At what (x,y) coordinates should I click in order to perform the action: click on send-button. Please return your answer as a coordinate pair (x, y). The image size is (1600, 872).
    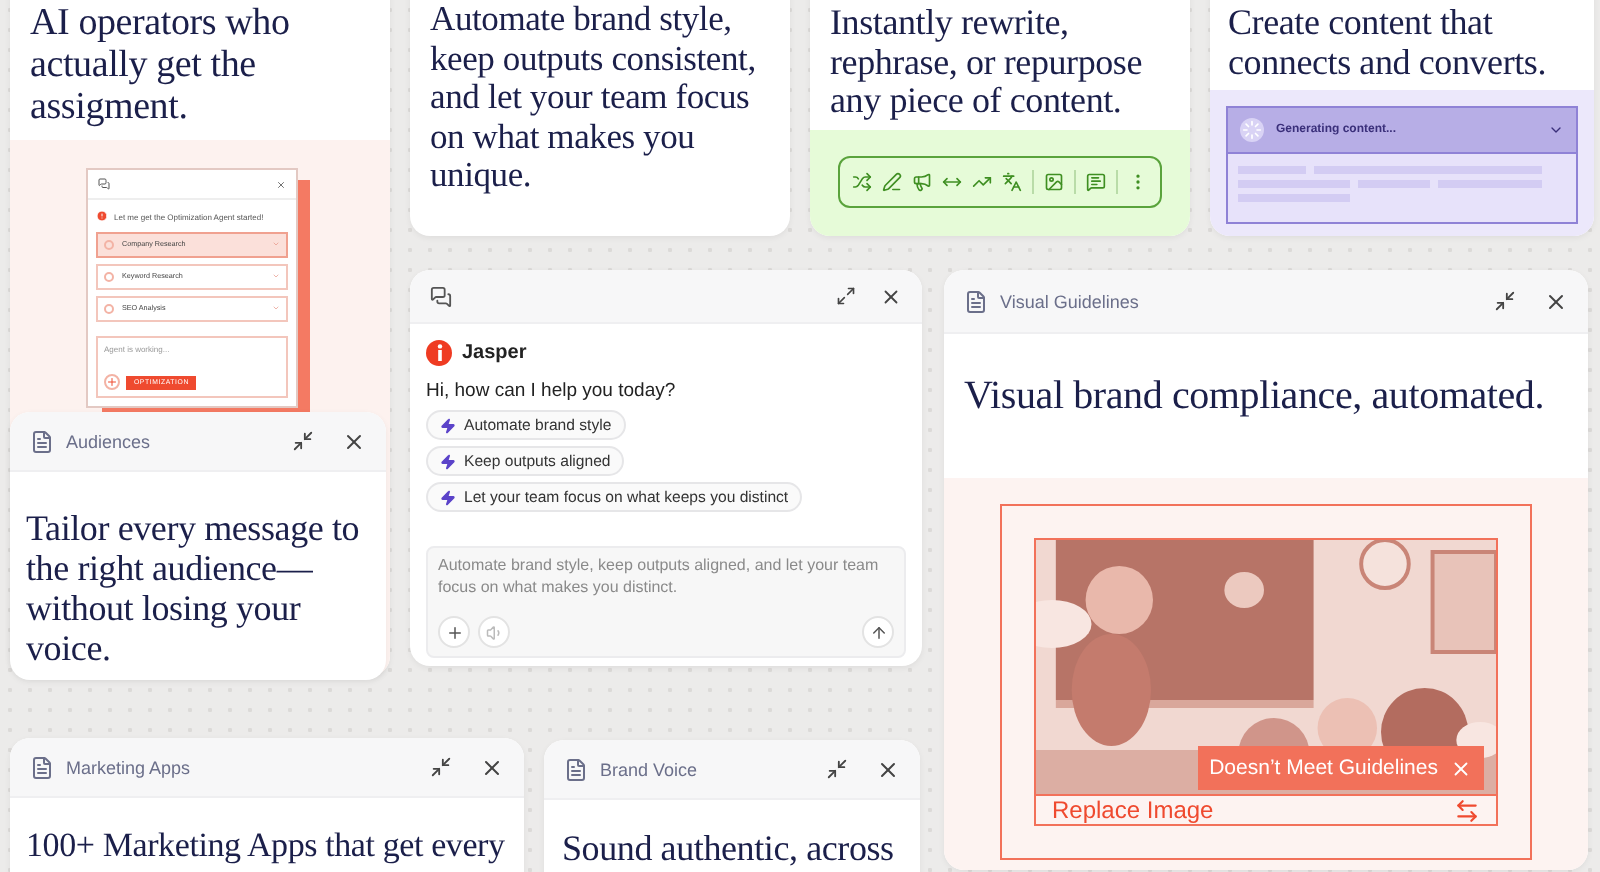
    Looking at the image, I should click on (878, 632).